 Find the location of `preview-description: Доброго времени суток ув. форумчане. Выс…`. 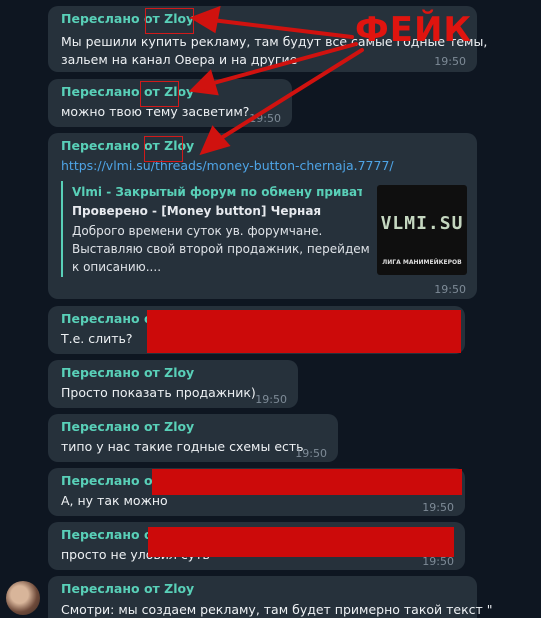

preview-description: Доброго времени суток ув. форумчане. Выс… is located at coordinates (221, 249).